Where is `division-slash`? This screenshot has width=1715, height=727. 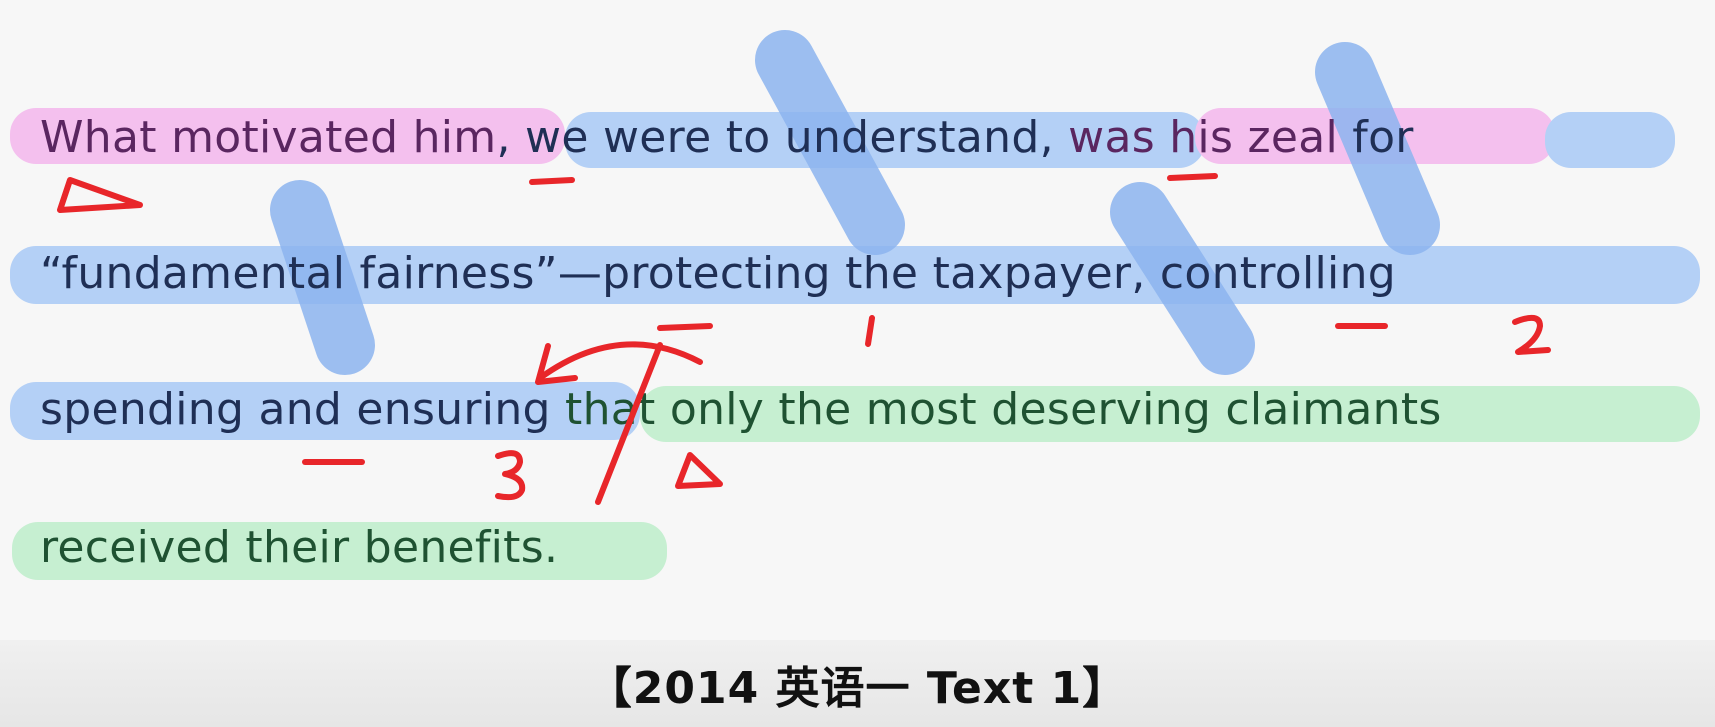 division-slash is located at coordinates (629, 423).